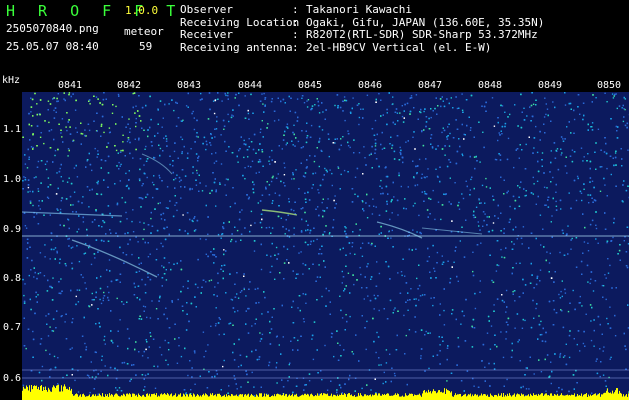 The width and height of the screenshot is (629, 400). I want to click on freq-tick: 0.9, so click(12, 229).